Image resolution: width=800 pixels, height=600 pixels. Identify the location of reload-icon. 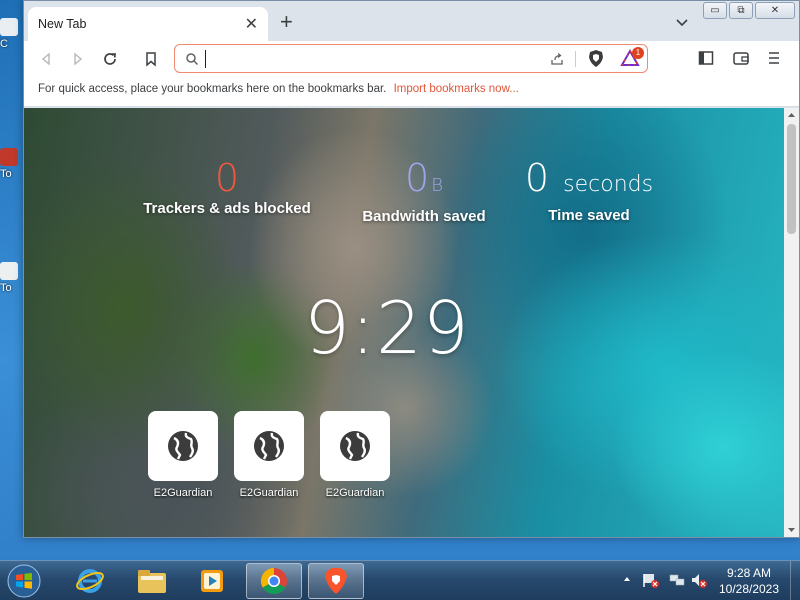
(110, 59).